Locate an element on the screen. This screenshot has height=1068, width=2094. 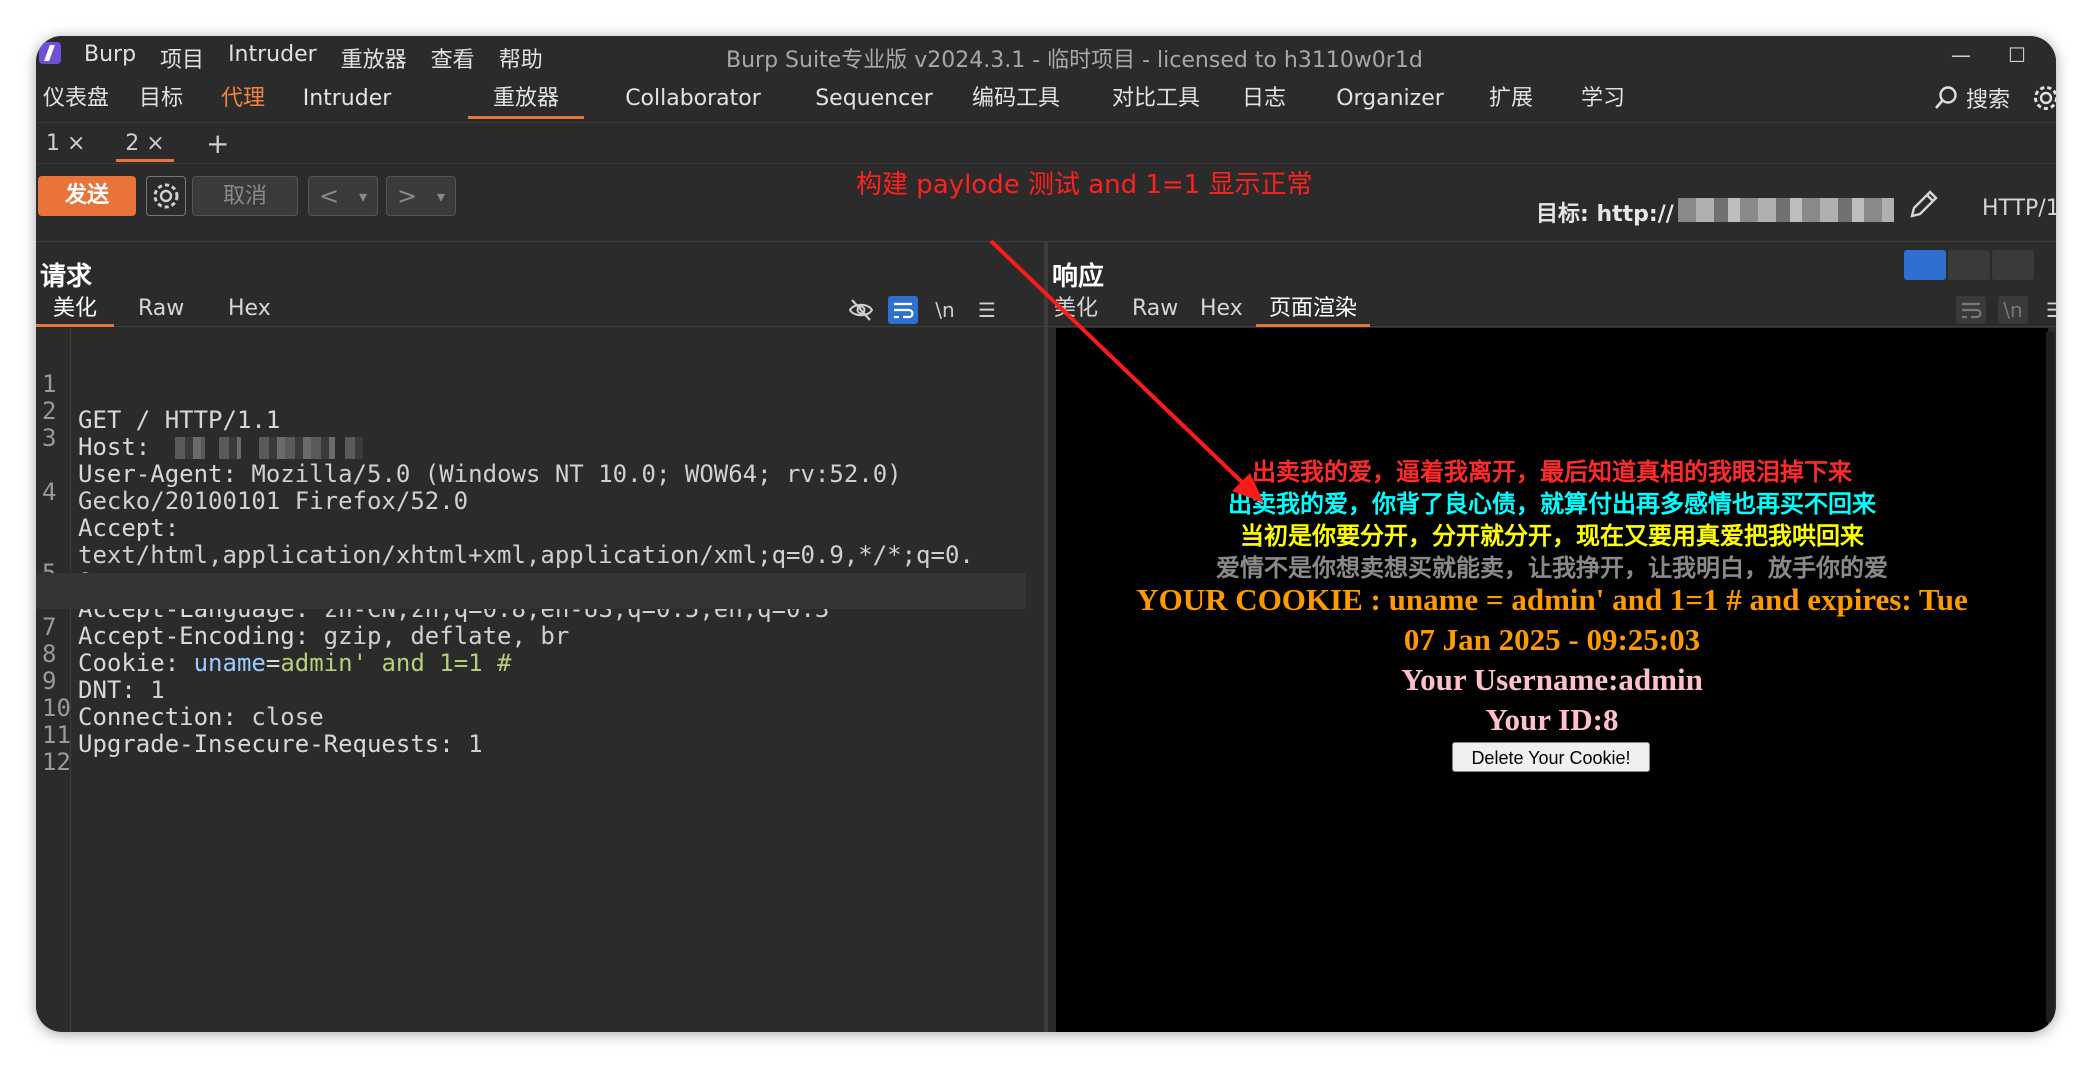
search-label: 搜索 is located at coordinates (1988, 100).